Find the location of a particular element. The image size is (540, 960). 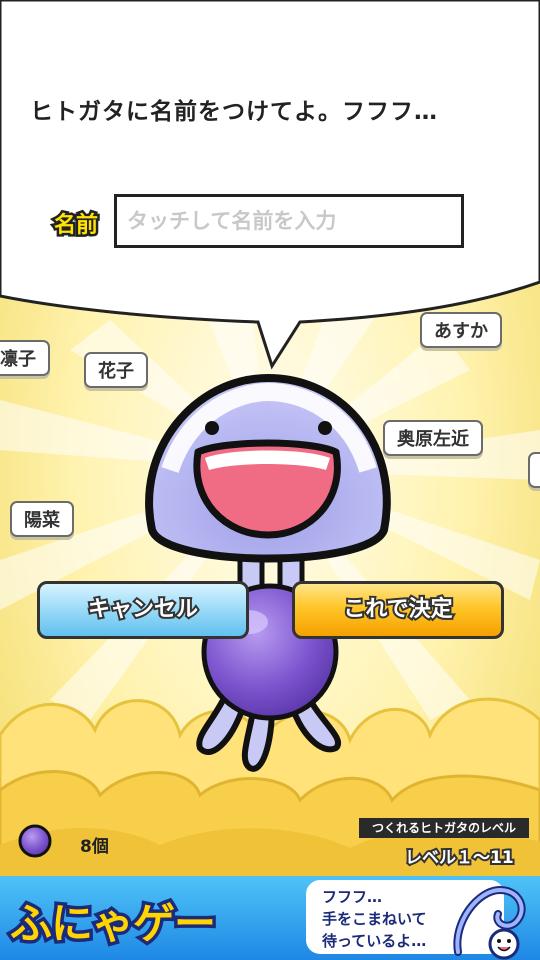

name-chip-hanako: 花子 is located at coordinates (116, 370).